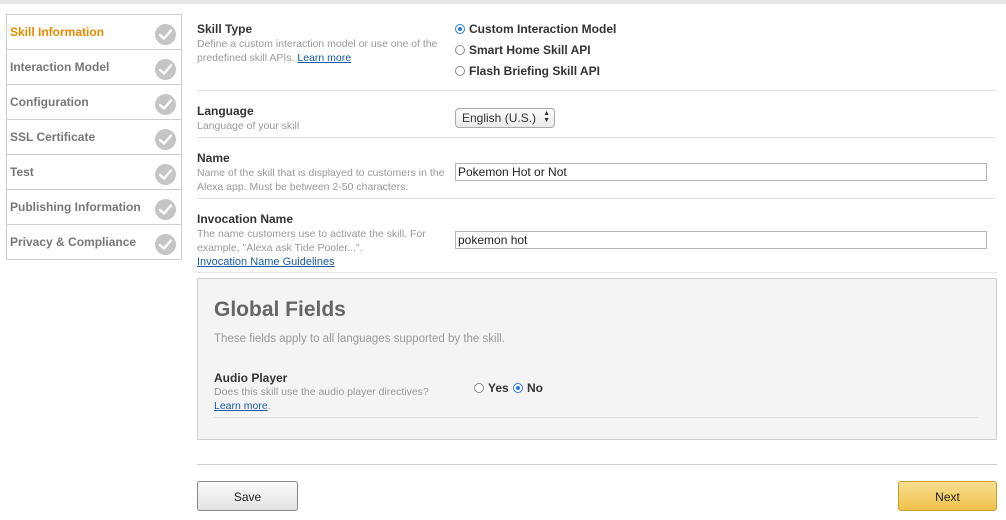  What do you see at coordinates (73, 242) in the screenshot?
I see `sidebar-item-label: Privacy & Compliance` at bounding box center [73, 242].